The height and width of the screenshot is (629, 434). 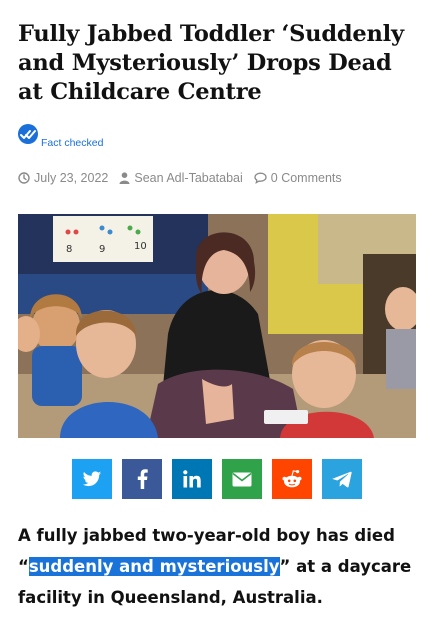 I want to click on post-date: July 23, 2022, so click(x=63, y=178).